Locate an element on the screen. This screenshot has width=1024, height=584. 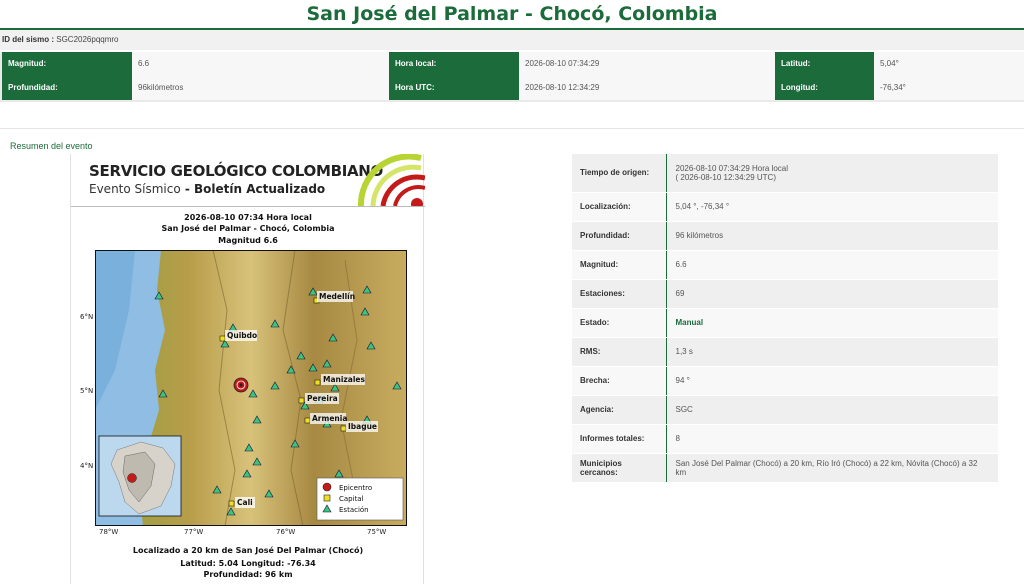
lon-tick-77w: 77°W is located at coordinates (194, 532).